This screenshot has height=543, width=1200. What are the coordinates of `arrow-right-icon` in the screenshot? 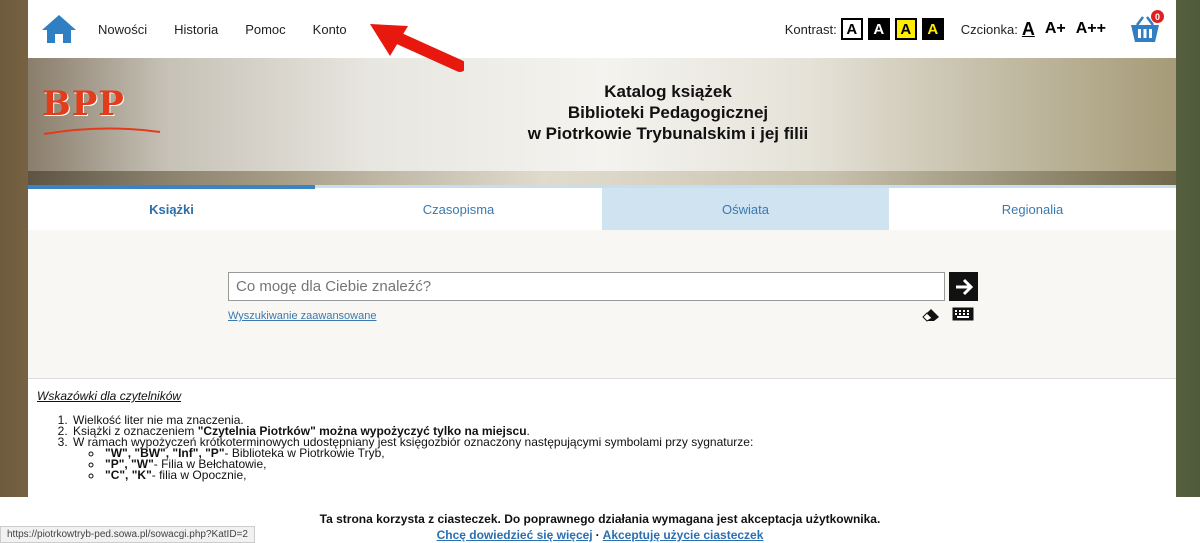 It's located at (964, 286).